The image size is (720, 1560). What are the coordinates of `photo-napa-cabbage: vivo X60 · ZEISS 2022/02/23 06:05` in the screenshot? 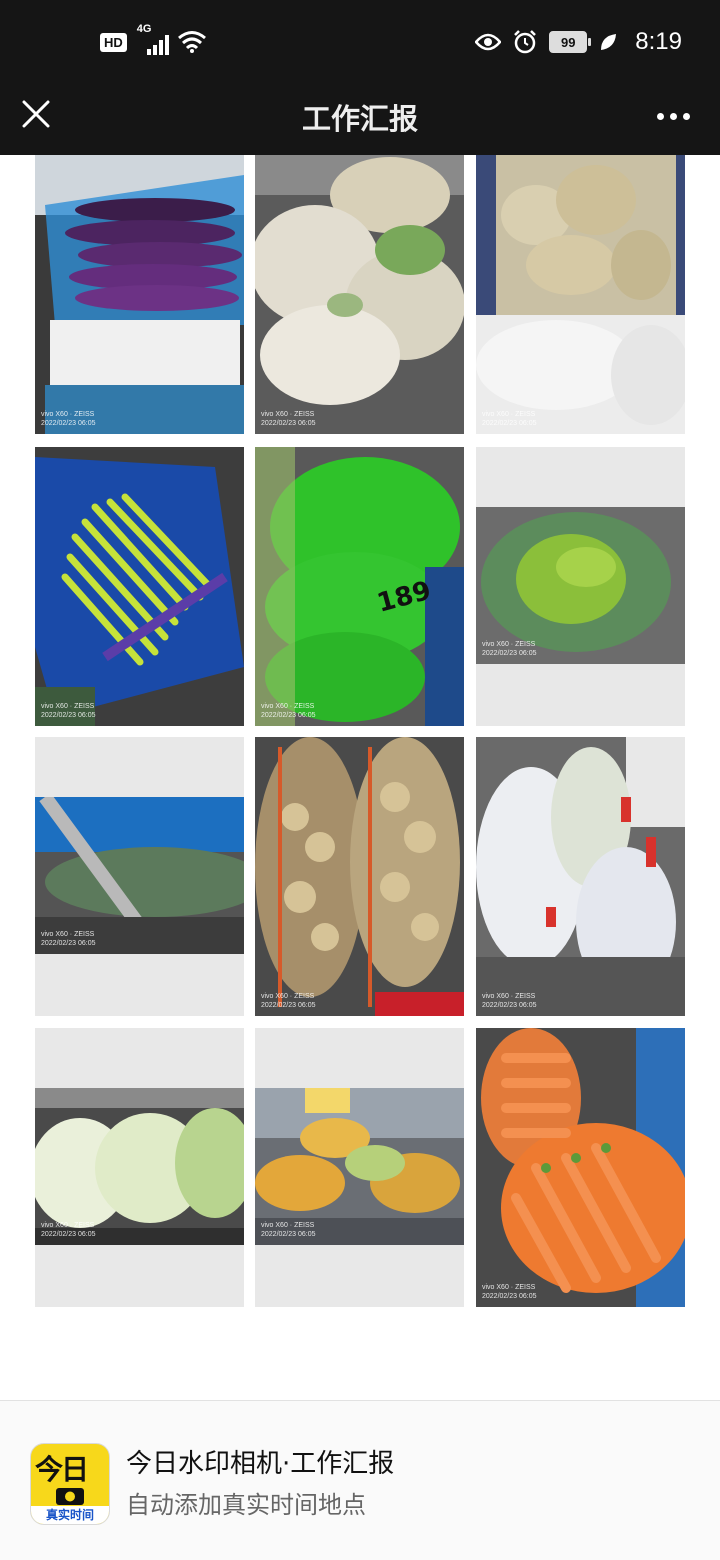 It's located at (139, 1167).